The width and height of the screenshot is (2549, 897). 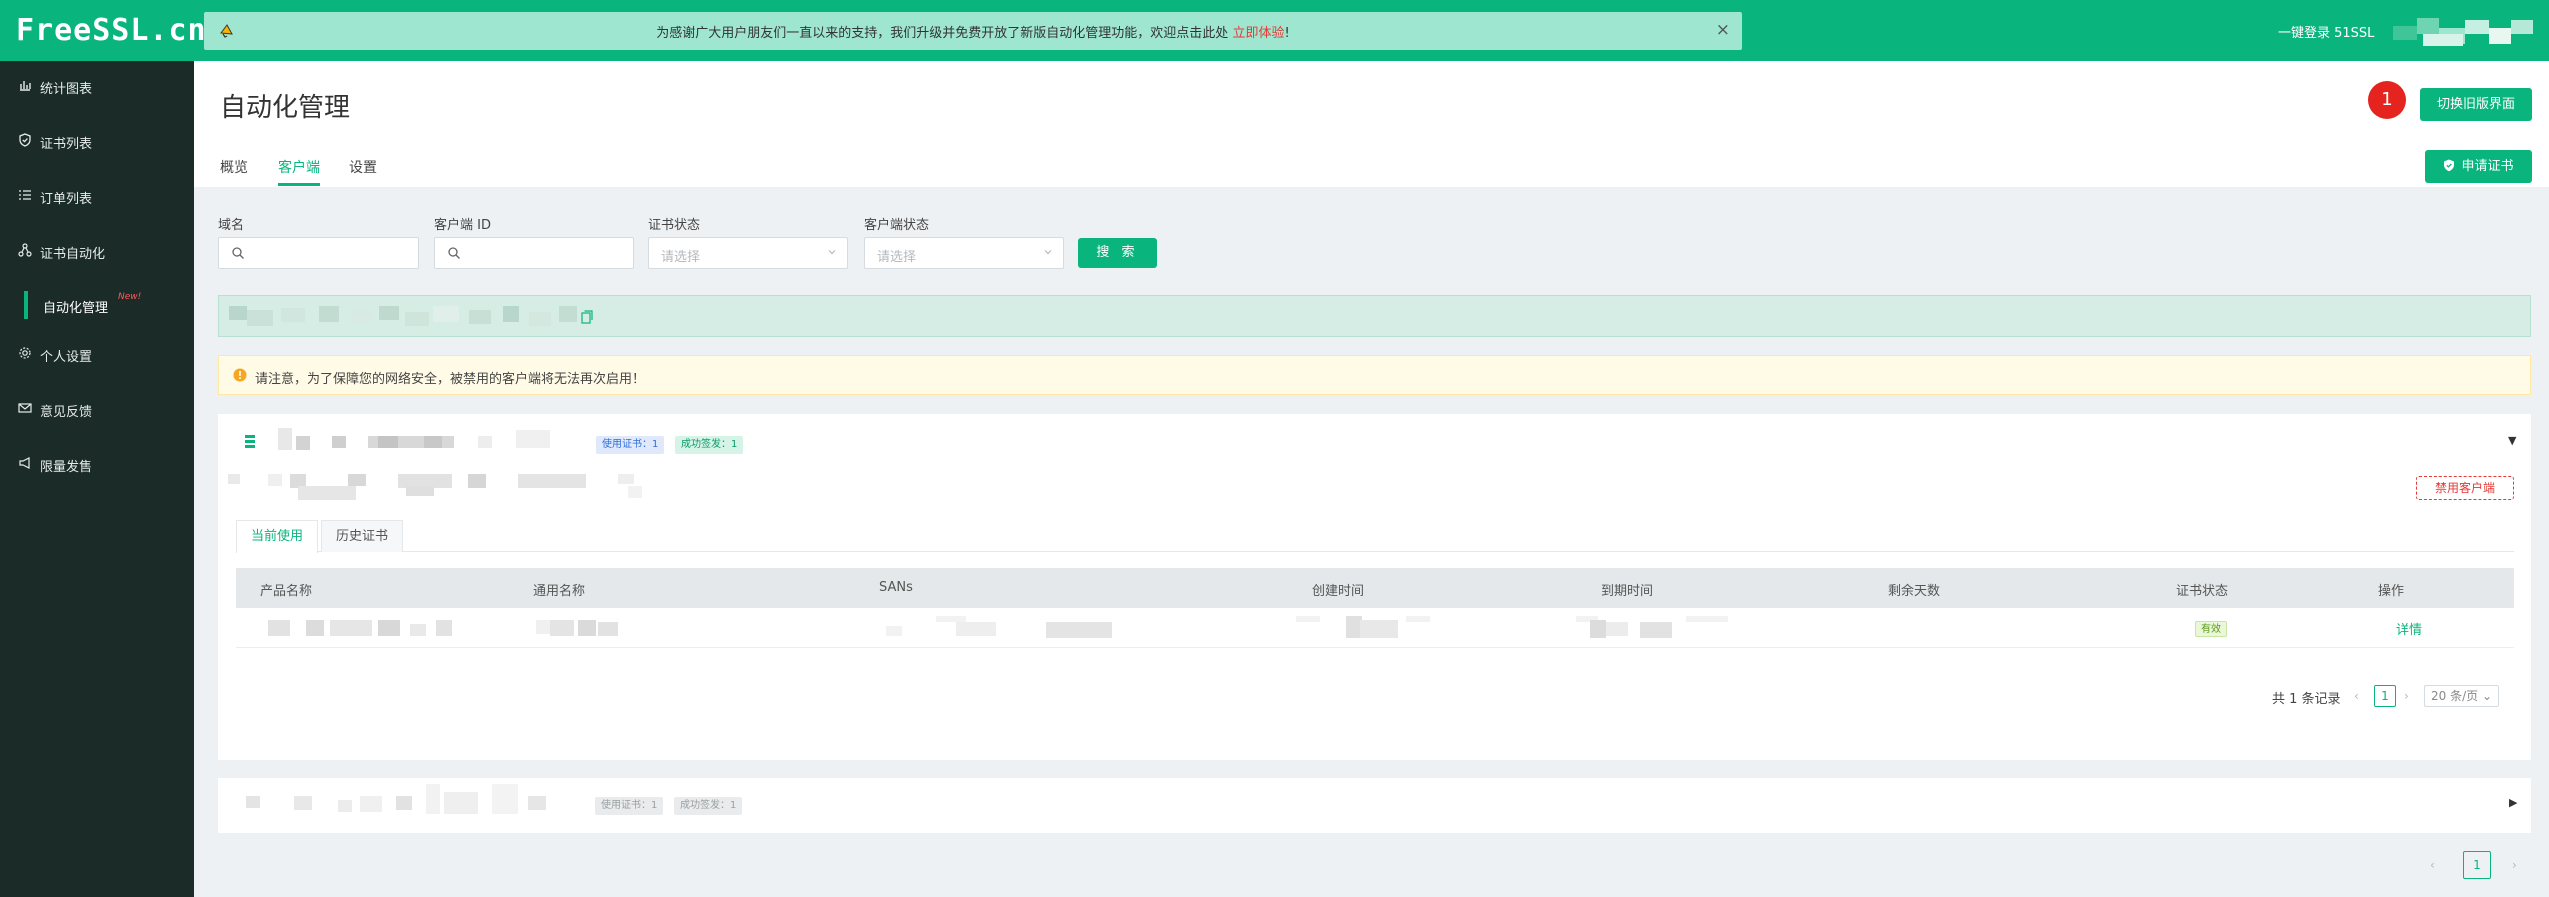 What do you see at coordinates (285, 108) in the screenshot?
I see `page-title: 自动化管理` at bounding box center [285, 108].